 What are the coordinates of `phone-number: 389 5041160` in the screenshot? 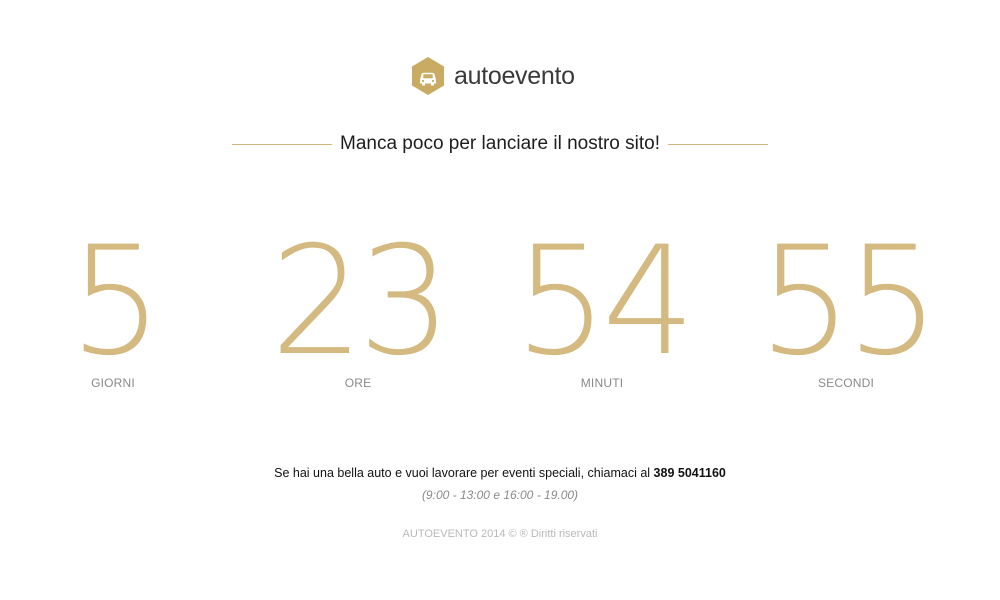 It's located at (690, 473).